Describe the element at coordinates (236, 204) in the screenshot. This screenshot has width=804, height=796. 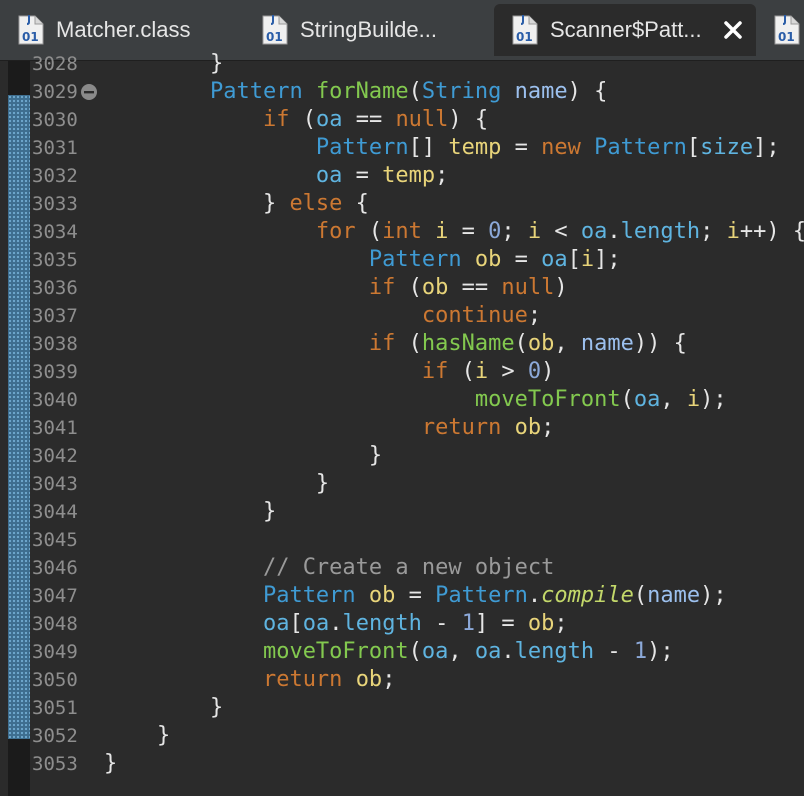
I see `code-line: } else {` at that location.